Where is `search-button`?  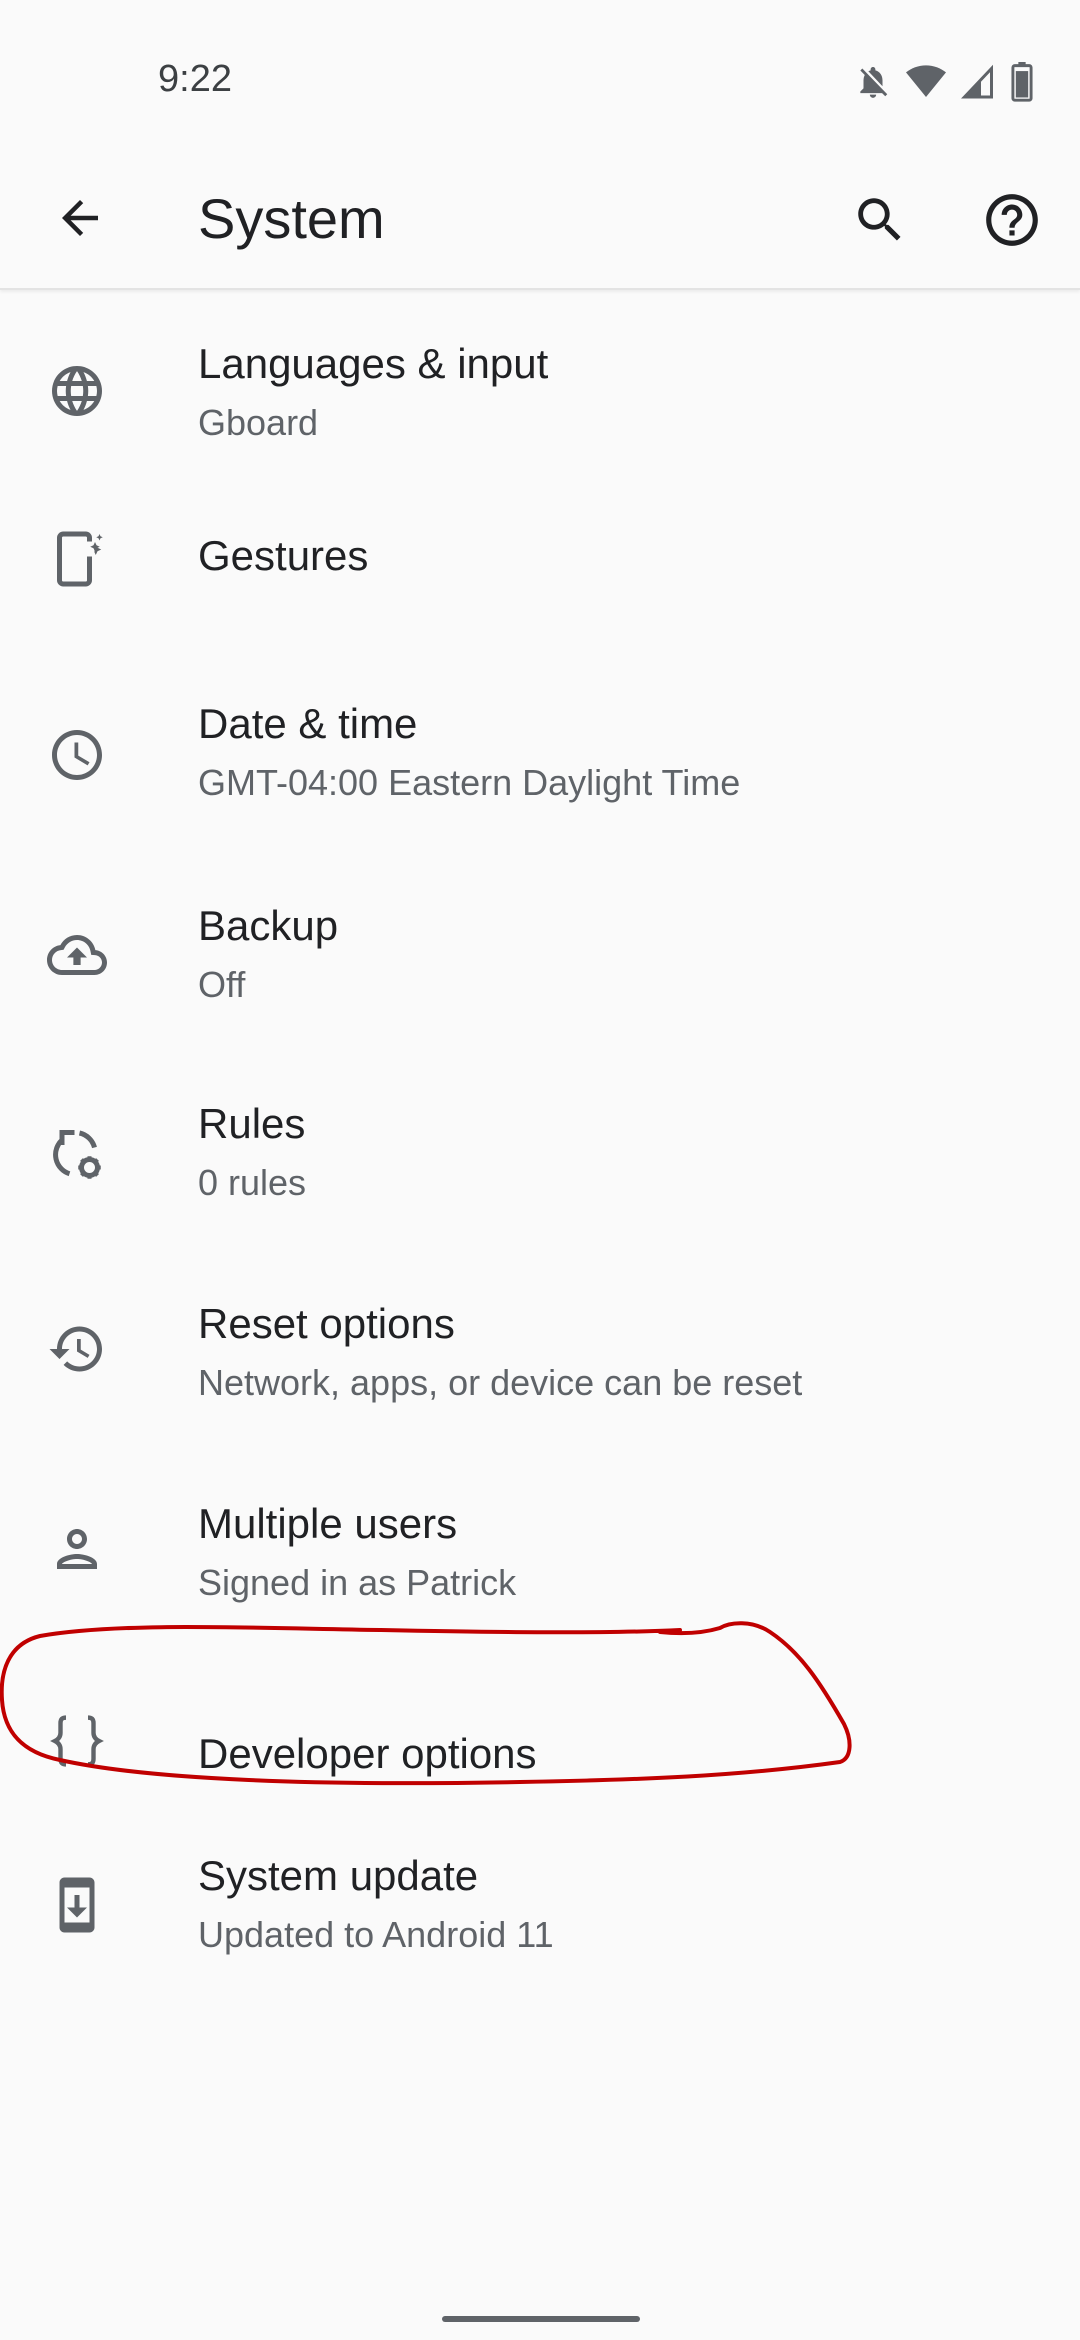
search-button is located at coordinates (880, 222).